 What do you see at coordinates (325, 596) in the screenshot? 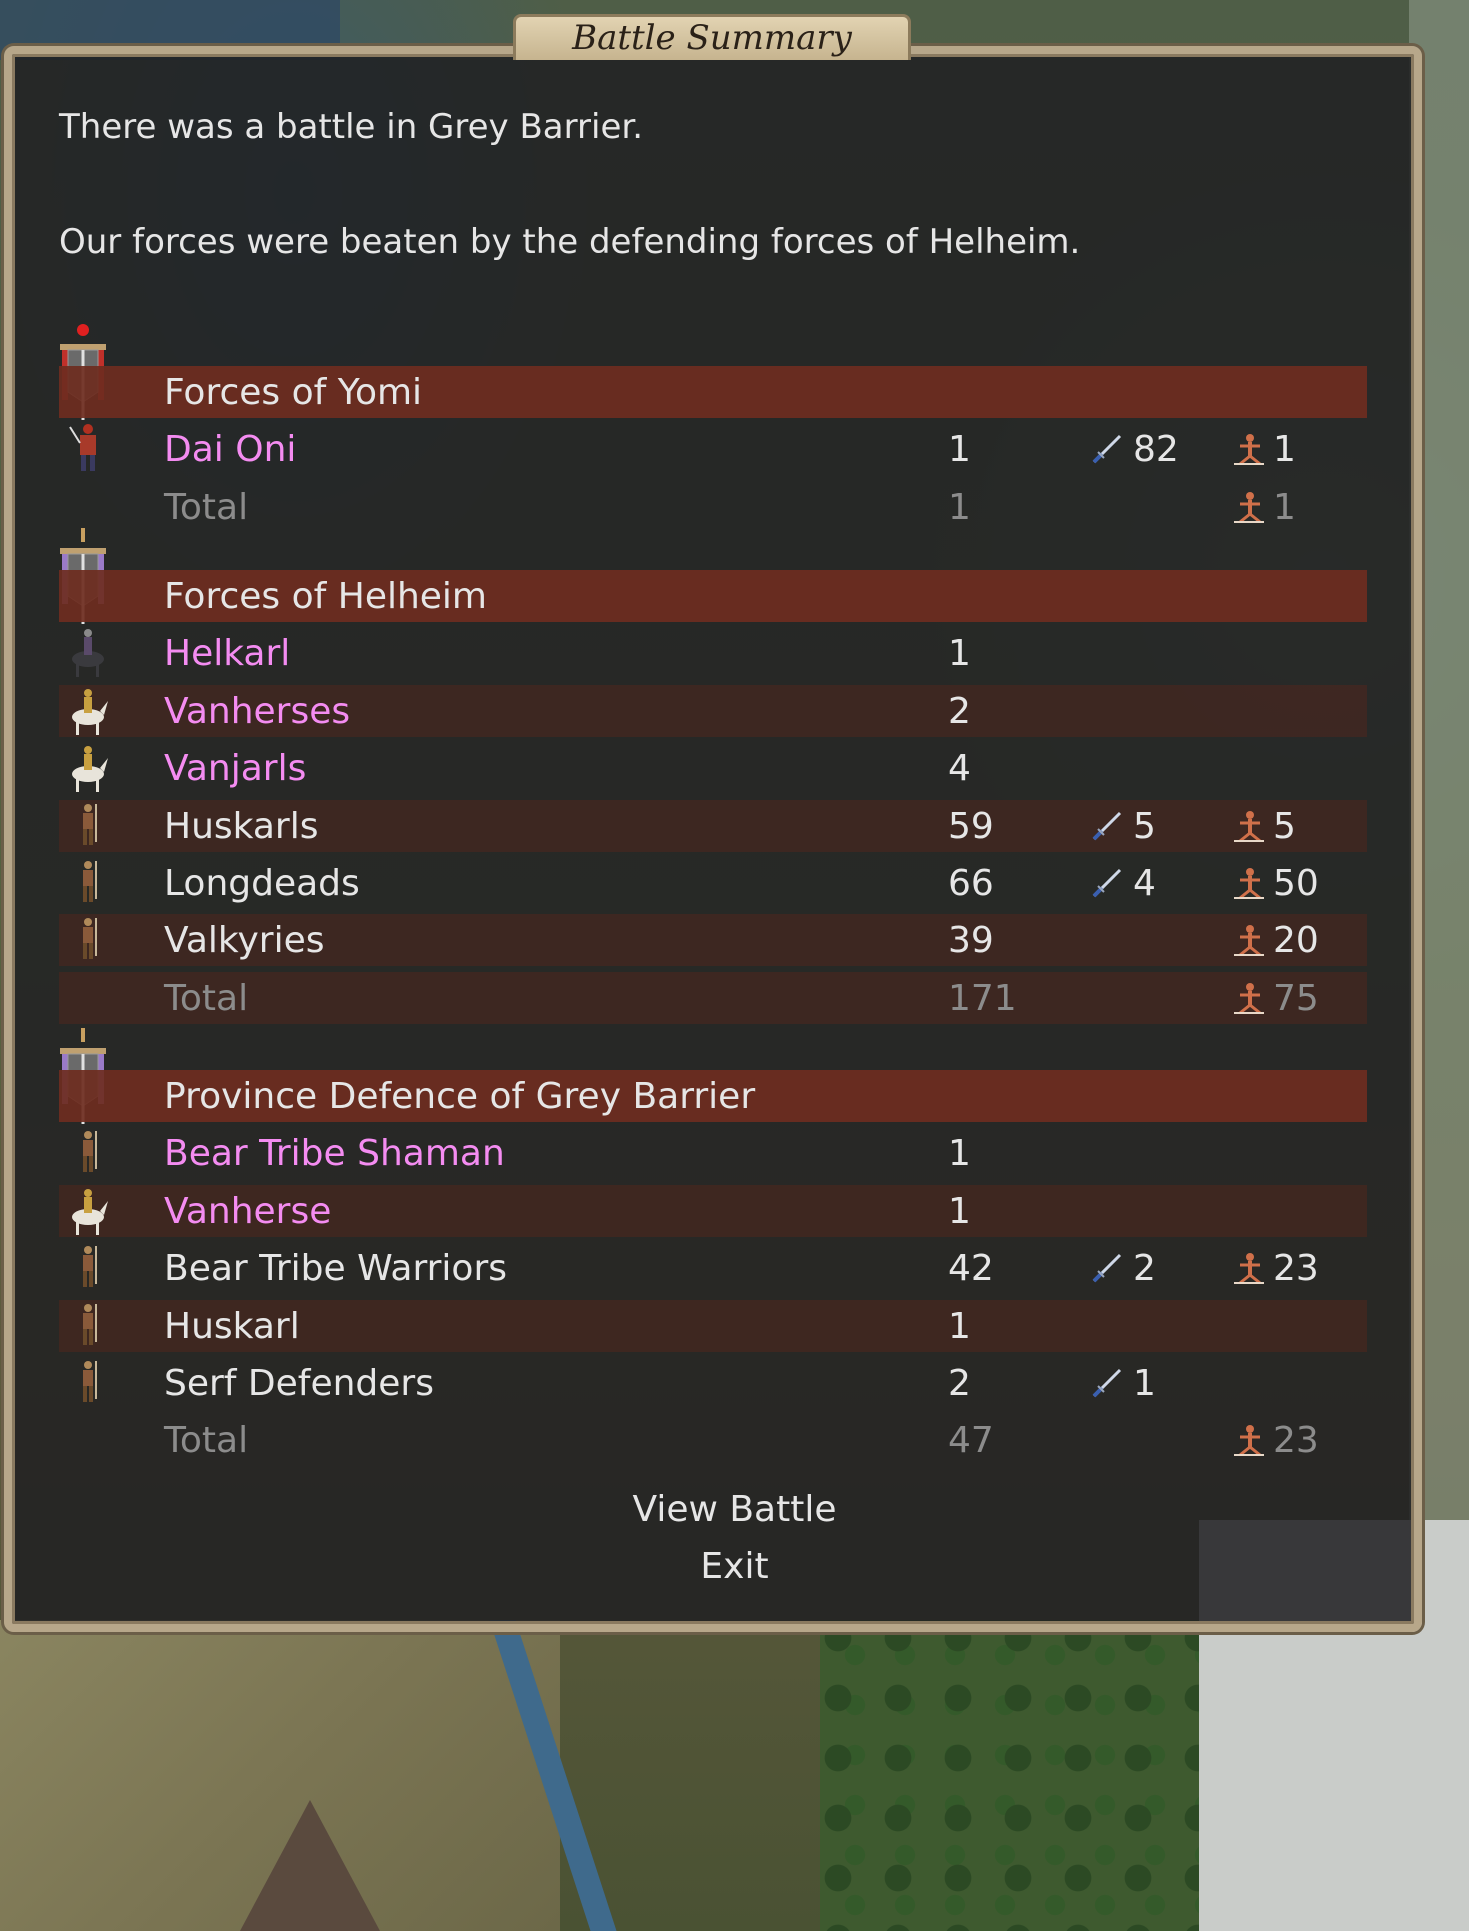
I see `side-name: Forces of Helheim` at bounding box center [325, 596].